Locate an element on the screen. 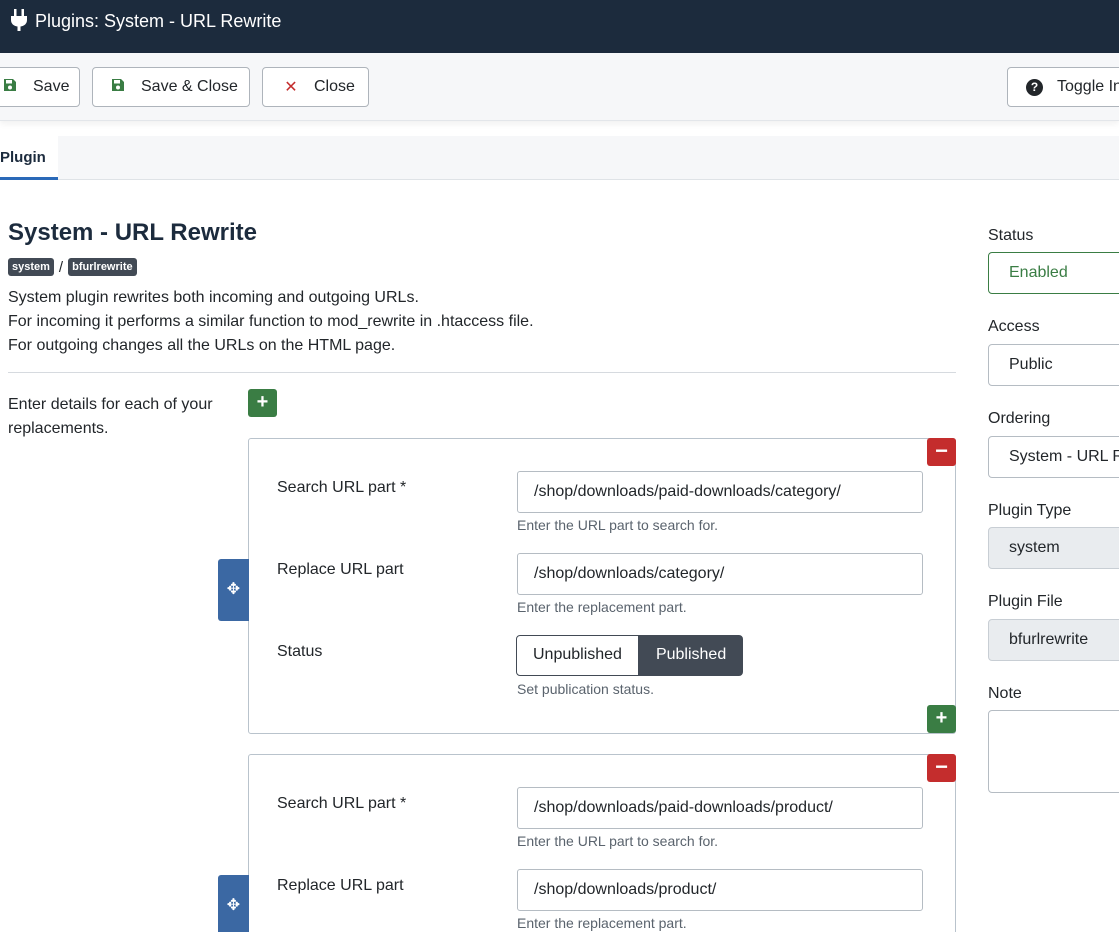  toggle-inline-help-button: ? Toggle In is located at coordinates (1063, 87).